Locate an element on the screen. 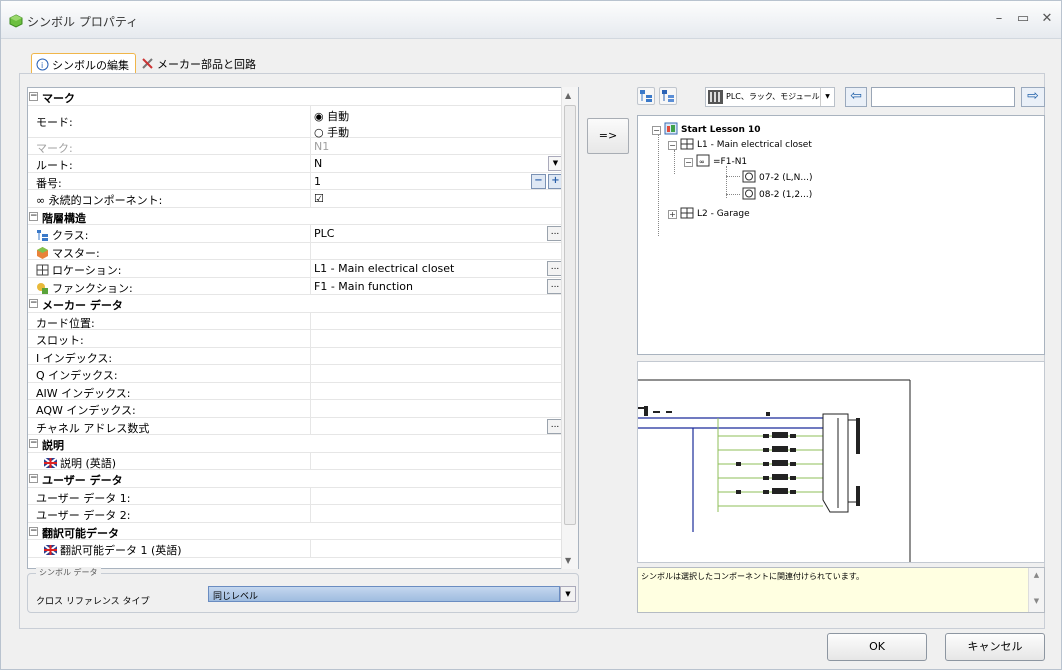 This screenshot has height=670, width=1062. plc-rack-icon is located at coordinates (715, 97).